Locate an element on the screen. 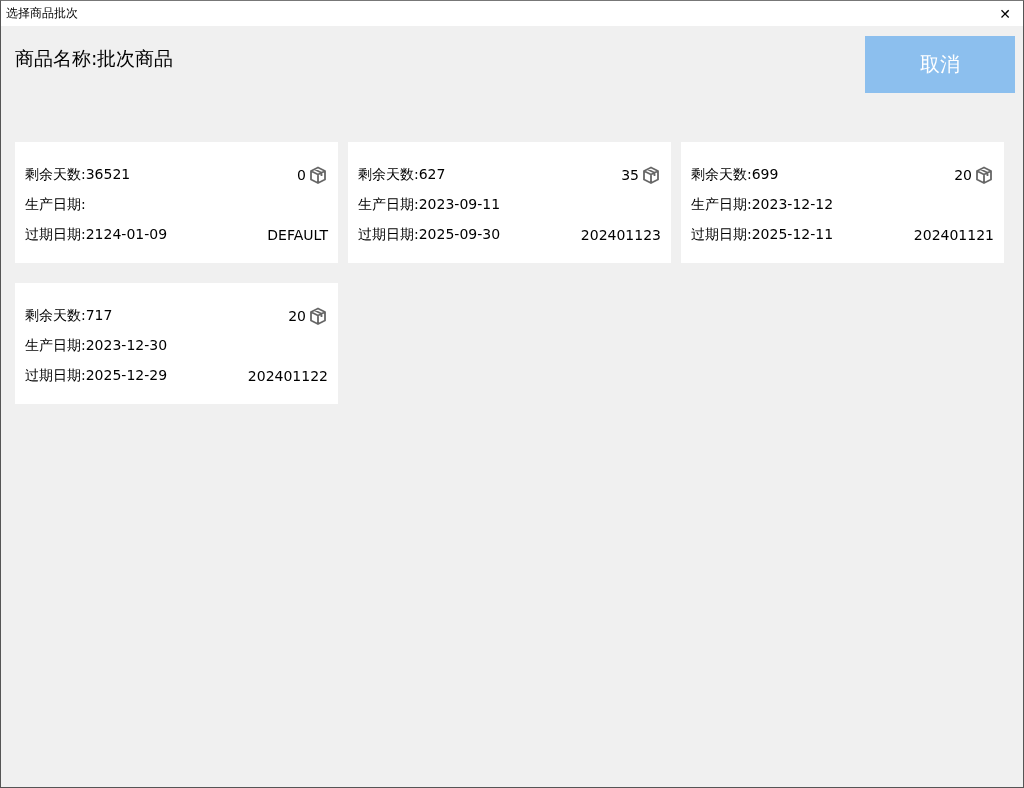 The image size is (1024, 788). production-date: 生产日期:2023-12-30 is located at coordinates (96, 346).